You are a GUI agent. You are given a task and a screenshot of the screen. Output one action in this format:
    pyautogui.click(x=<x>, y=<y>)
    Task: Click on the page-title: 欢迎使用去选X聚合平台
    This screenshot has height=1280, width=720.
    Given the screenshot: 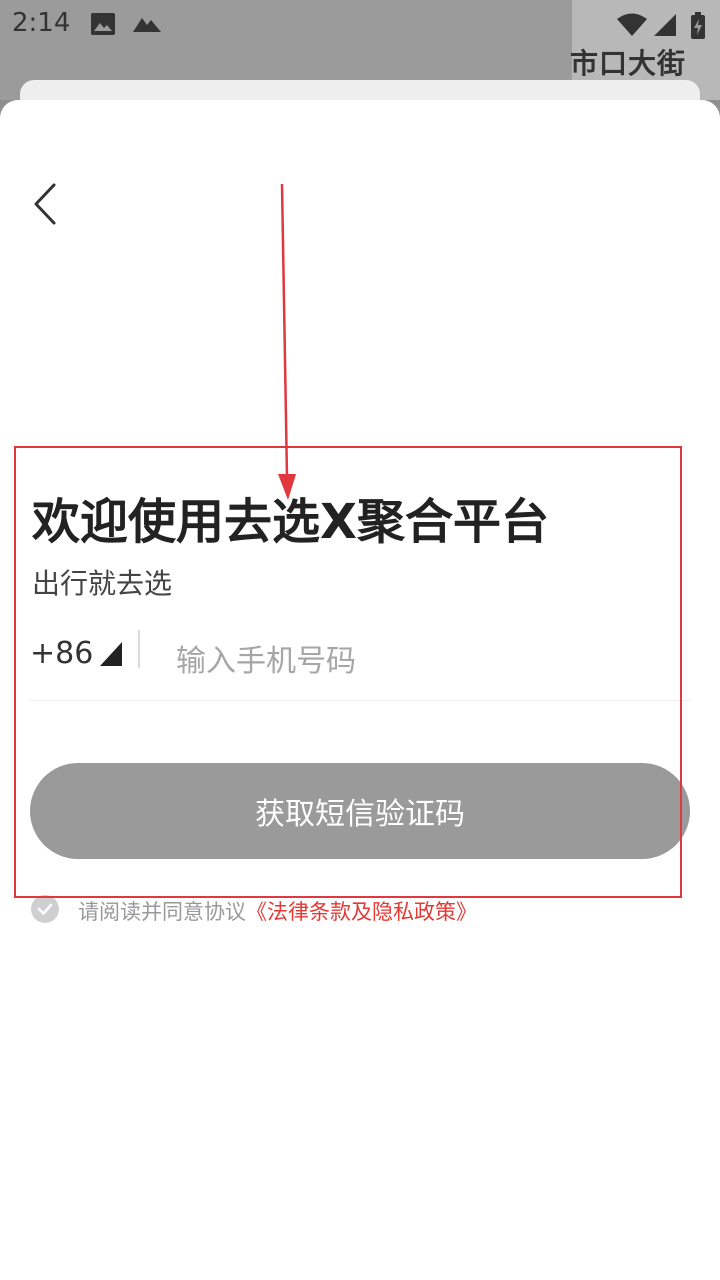 What is the action you would take?
    pyautogui.click(x=291, y=522)
    